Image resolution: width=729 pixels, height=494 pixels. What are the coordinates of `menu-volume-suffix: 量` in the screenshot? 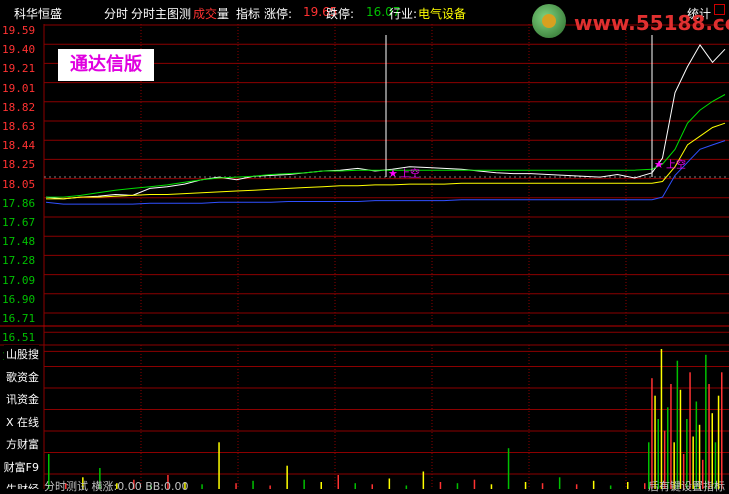 It's located at (223, 14).